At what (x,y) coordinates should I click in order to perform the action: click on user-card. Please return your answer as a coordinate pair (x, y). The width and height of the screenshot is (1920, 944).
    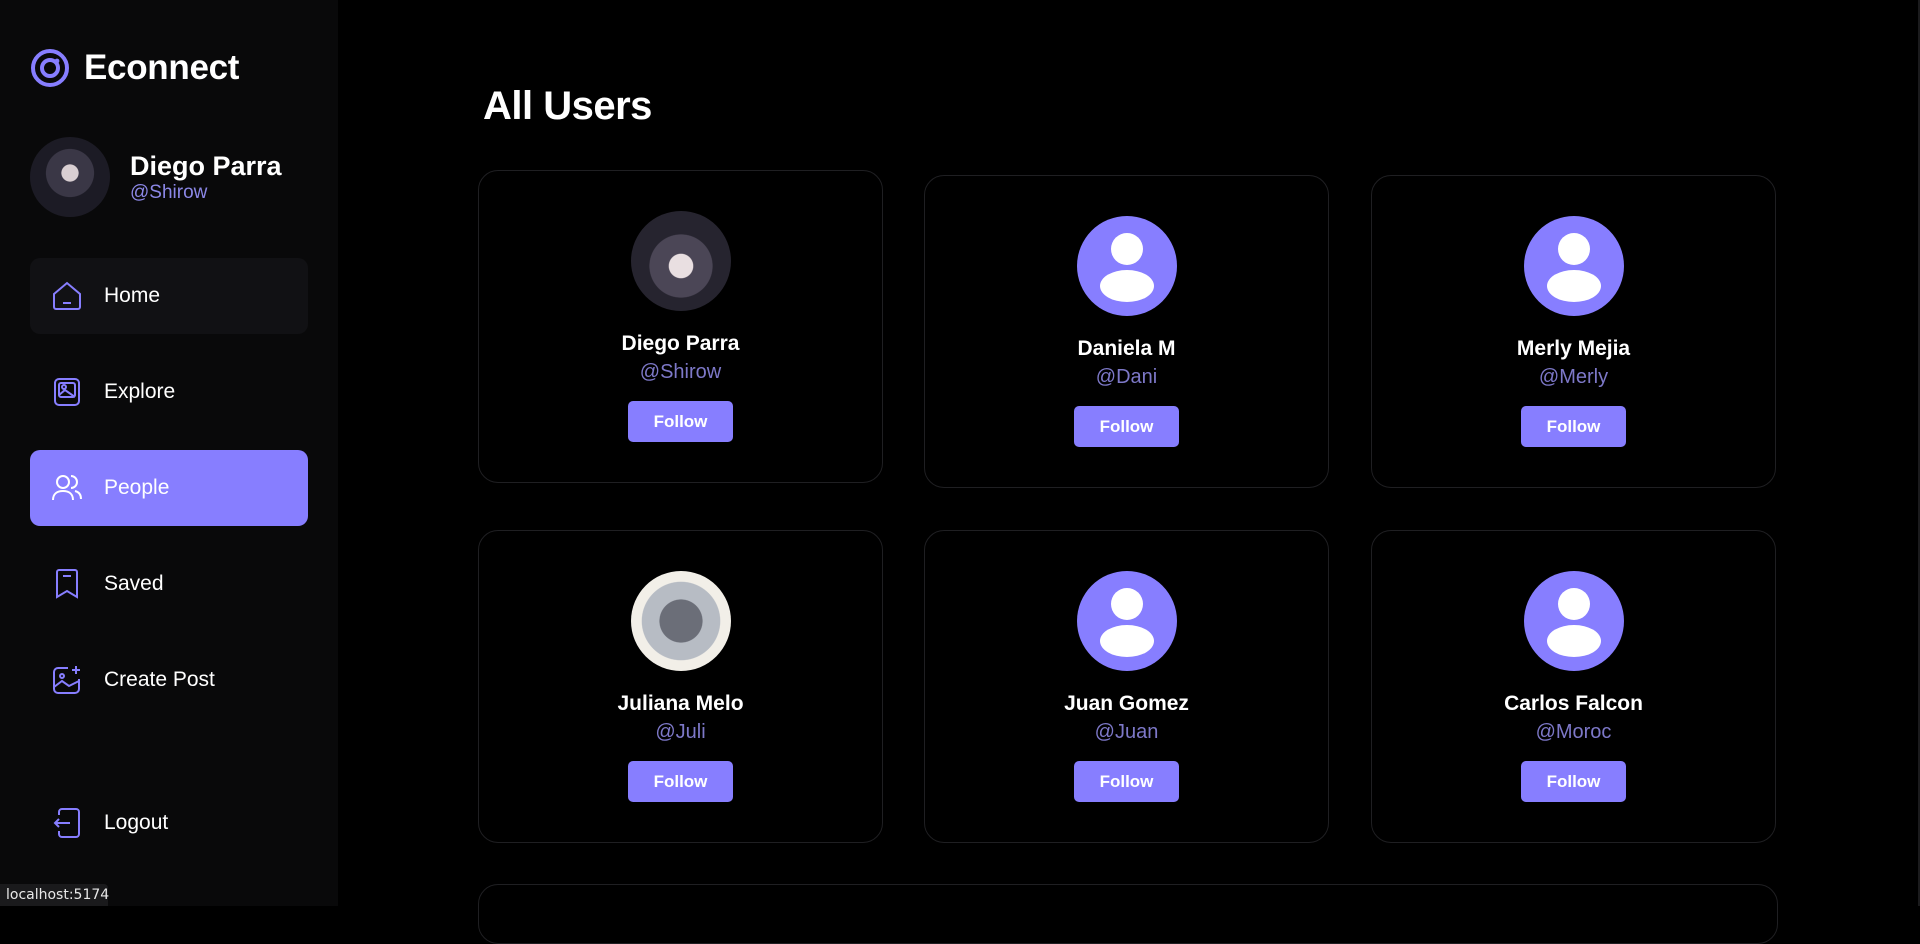
    Looking at the image, I should click on (1128, 914).